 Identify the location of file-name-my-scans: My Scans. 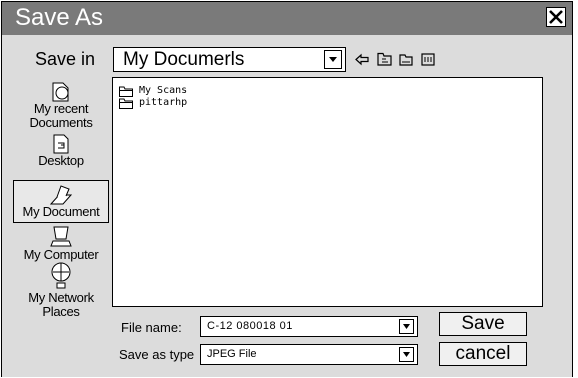
(163, 90).